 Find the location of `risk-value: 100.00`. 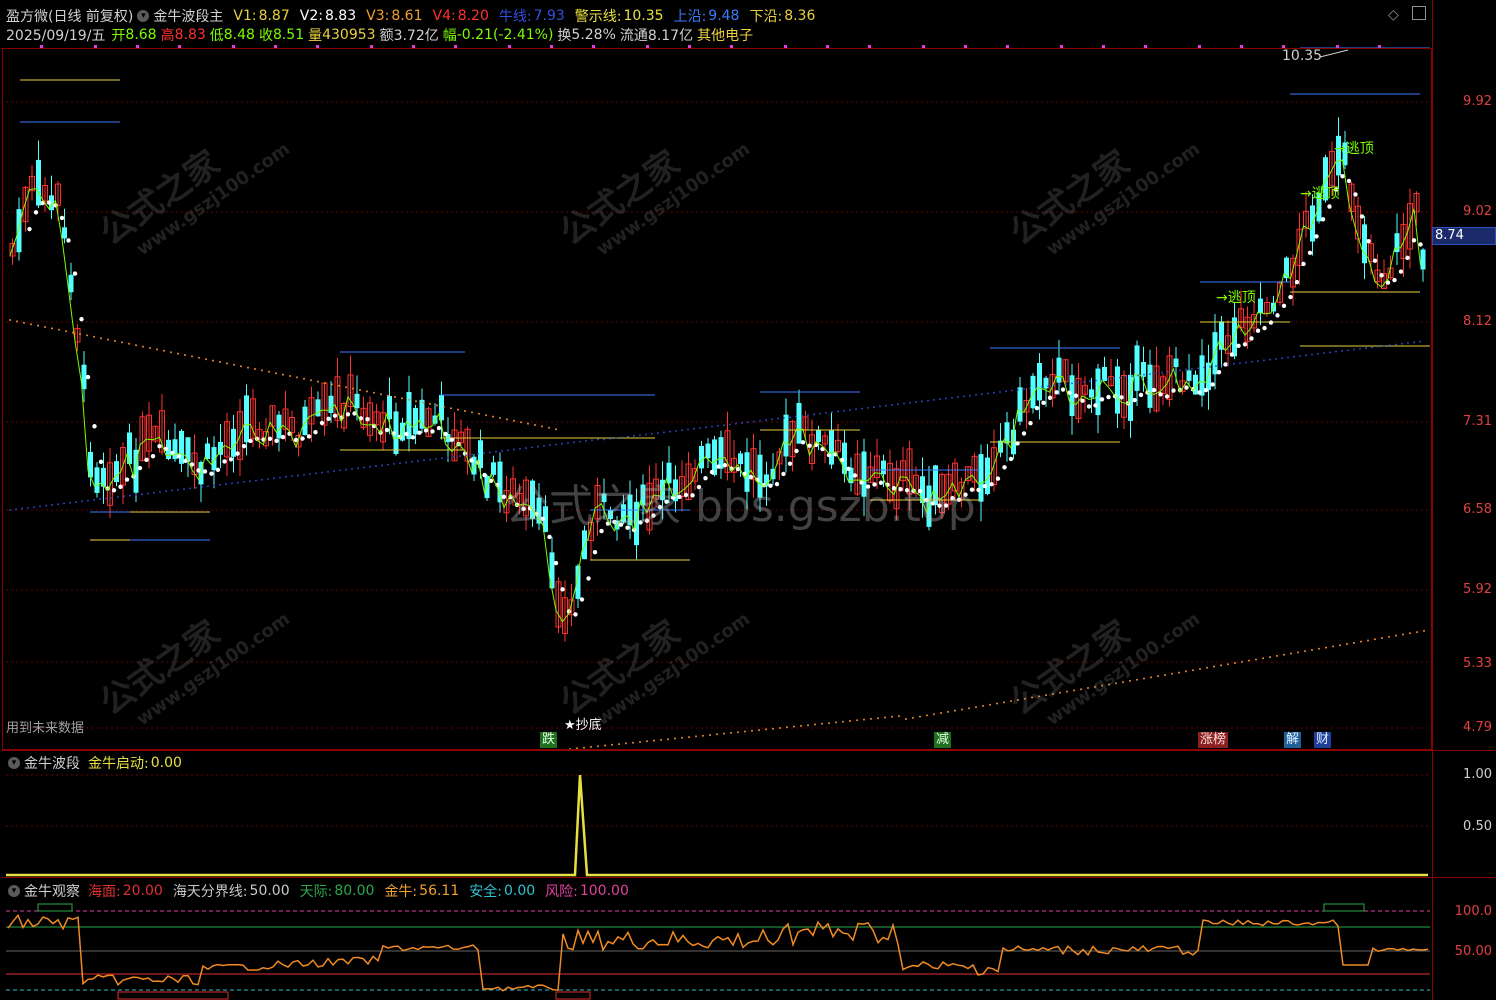

risk-value: 100.00 is located at coordinates (604, 891).